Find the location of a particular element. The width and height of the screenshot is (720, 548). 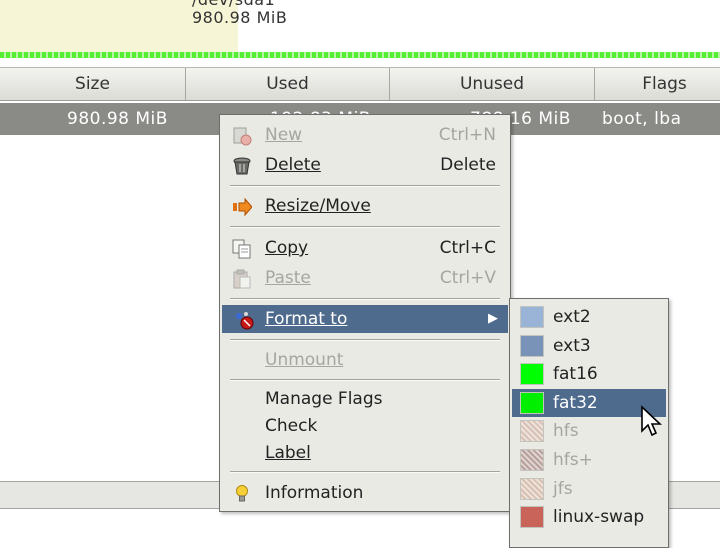

column-size: Size is located at coordinates (93, 84).